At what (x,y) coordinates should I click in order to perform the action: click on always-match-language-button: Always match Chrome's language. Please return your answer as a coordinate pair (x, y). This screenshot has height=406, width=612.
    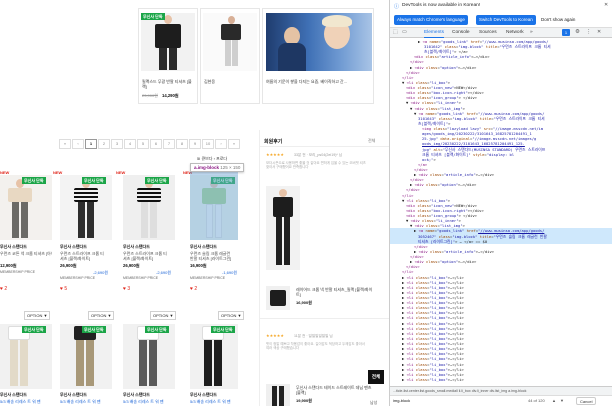
    Looking at the image, I should click on (431, 20).